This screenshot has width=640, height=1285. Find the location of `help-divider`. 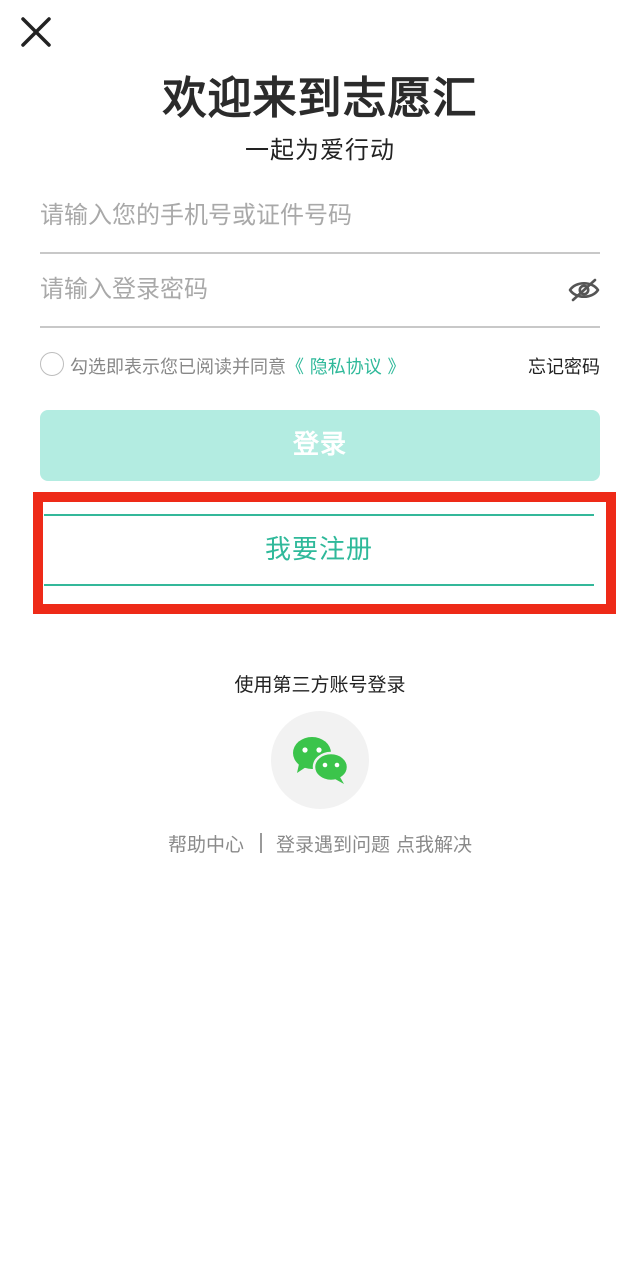

help-divider is located at coordinates (260, 843).